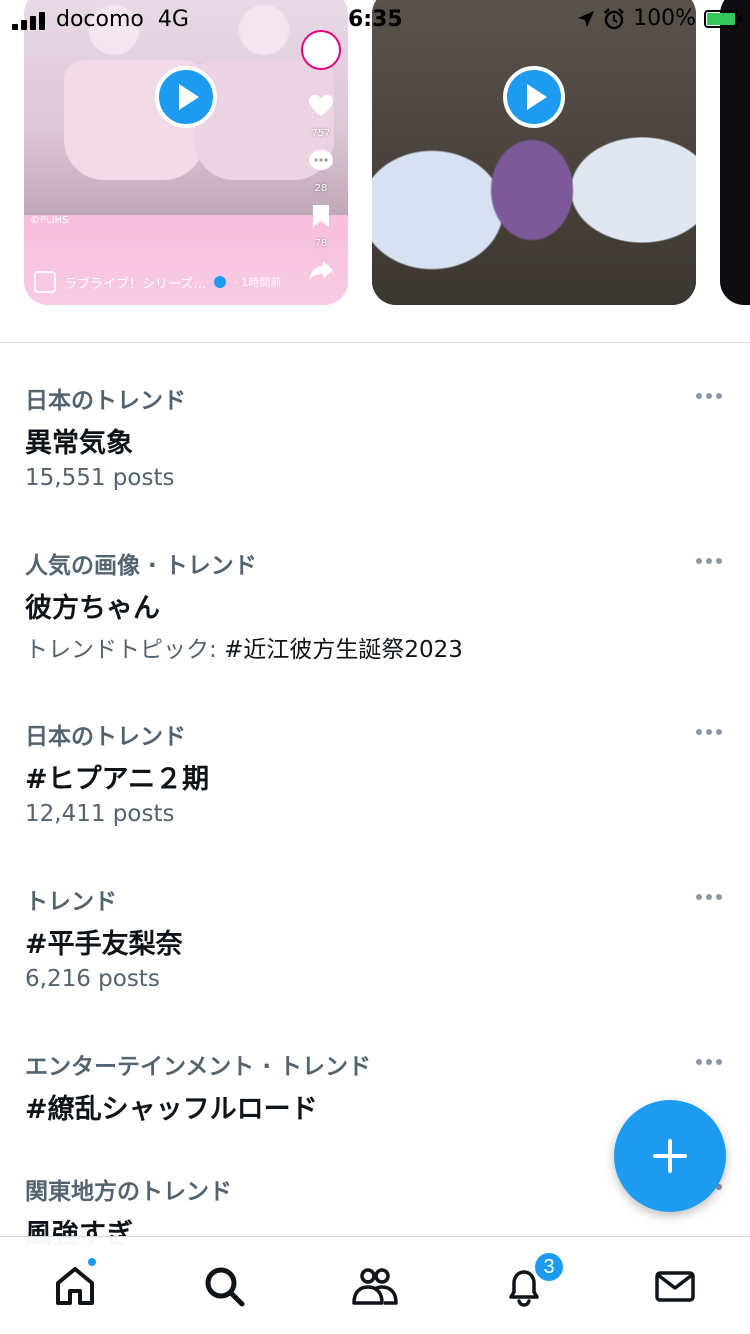  What do you see at coordinates (28, 20) in the screenshot?
I see `signal-strength-icon` at bounding box center [28, 20].